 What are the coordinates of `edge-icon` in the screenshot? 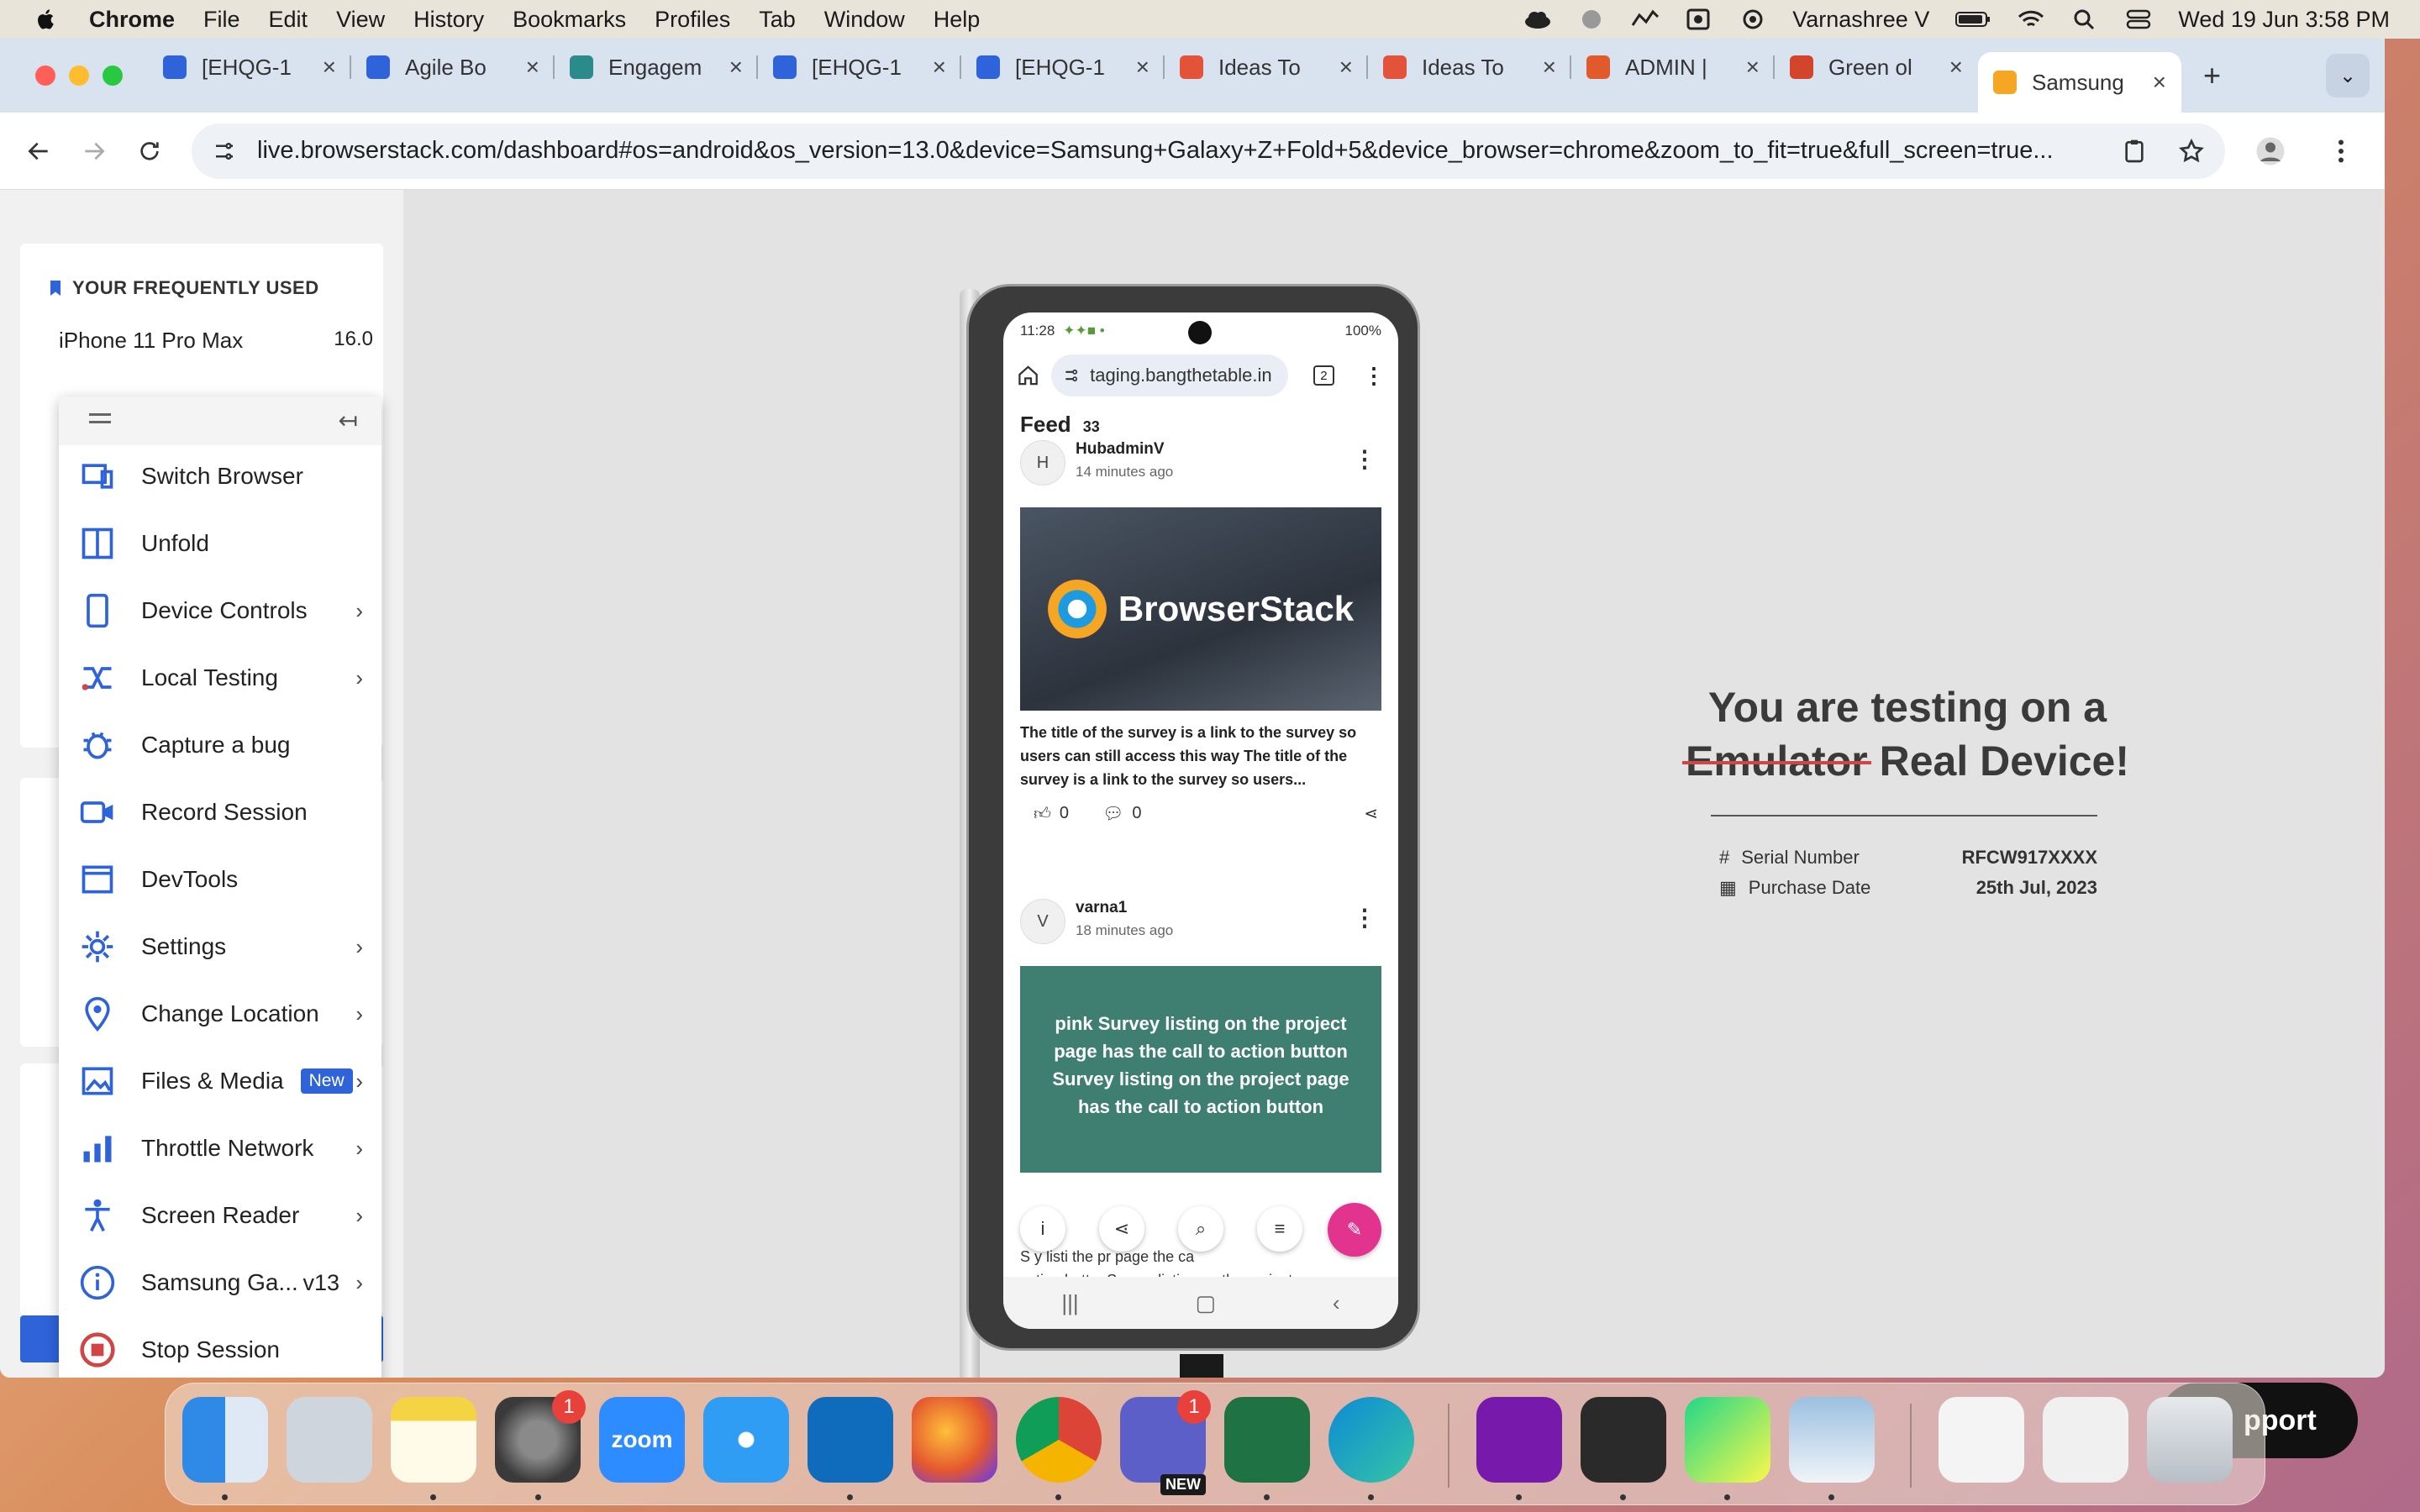 It's located at (1371, 1440).